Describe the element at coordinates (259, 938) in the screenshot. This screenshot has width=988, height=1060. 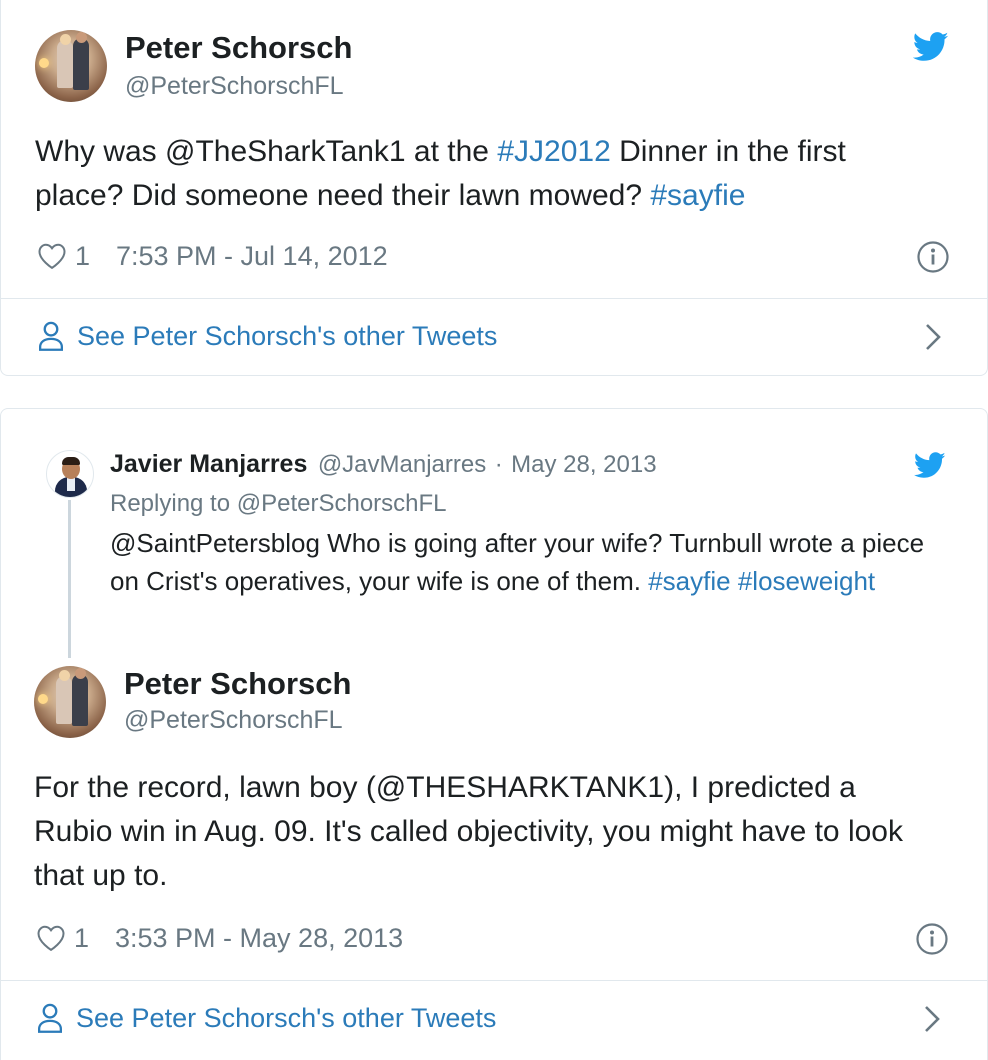
I see `tweet-timestamp: 3:53 PM - May 28, 2013` at that location.